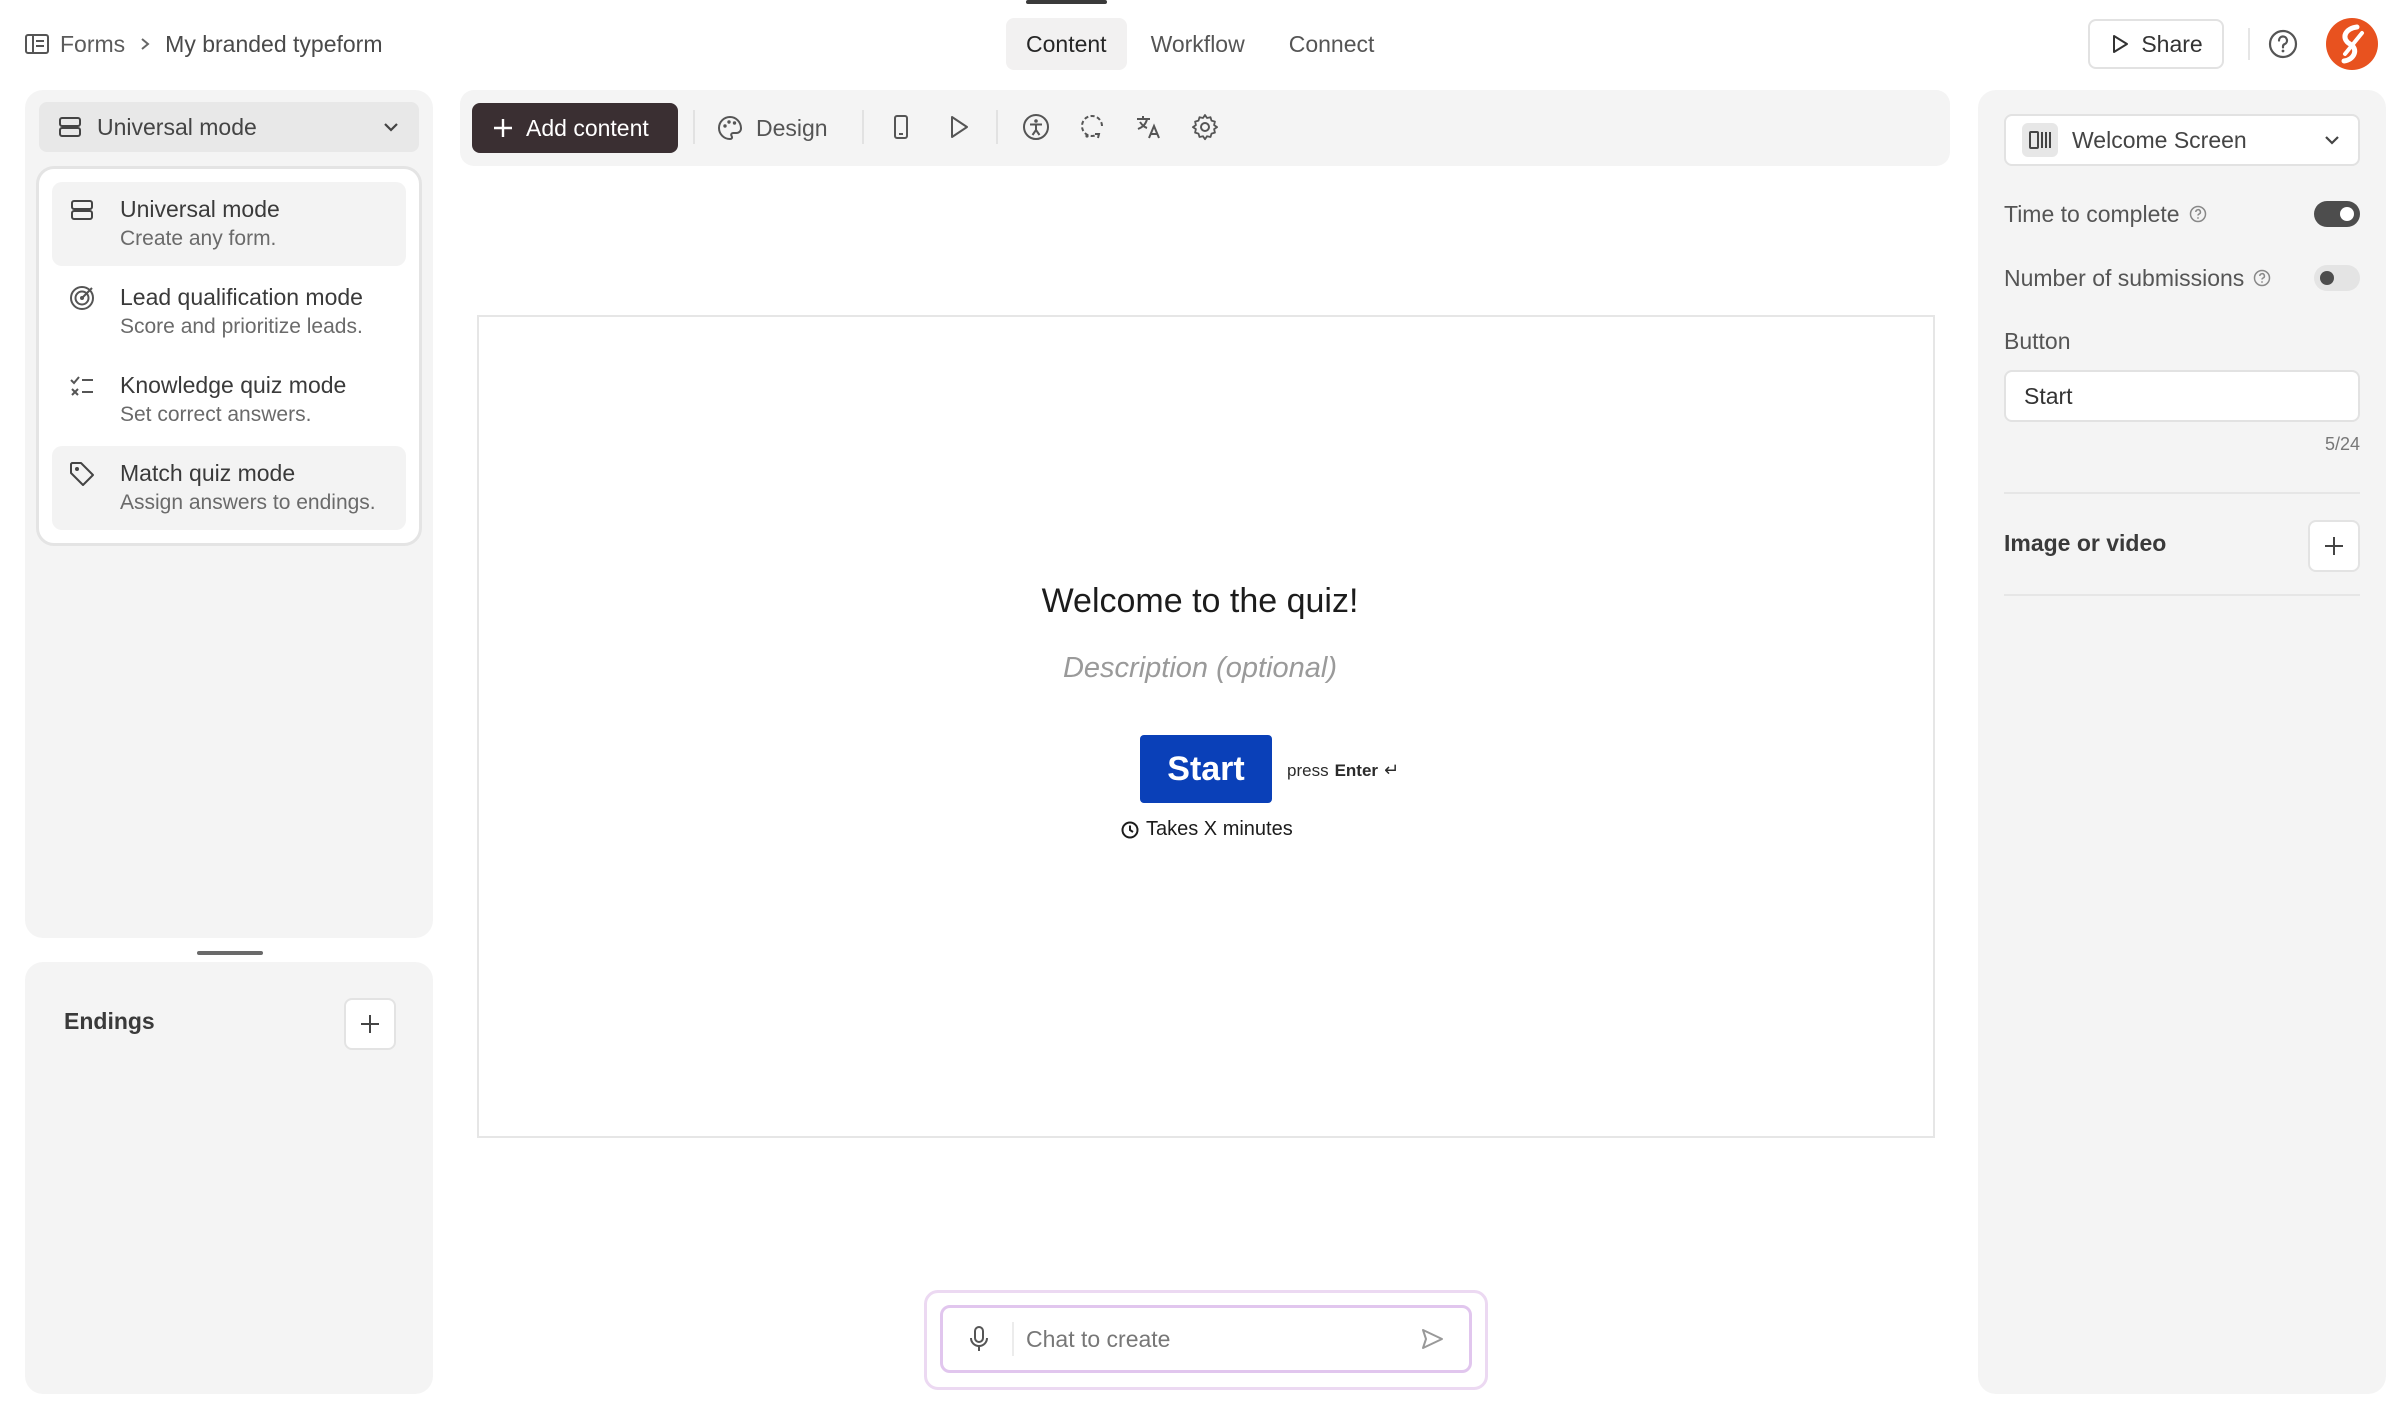 This screenshot has height=1412, width=2400. Describe the element at coordinates (2124, 277) in the screenshot. I see `submissions-label: Number of submissions` at that location.